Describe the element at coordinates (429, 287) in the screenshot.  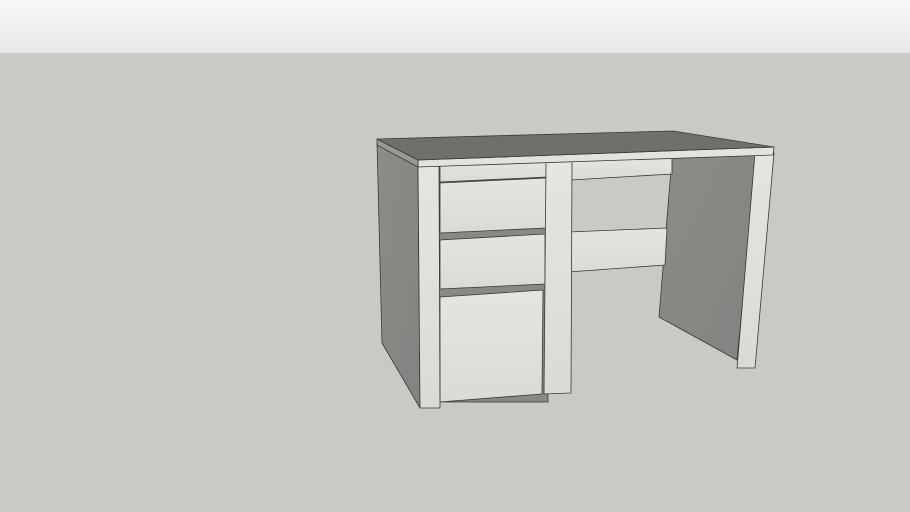
I see `left-front-leg` at that location.